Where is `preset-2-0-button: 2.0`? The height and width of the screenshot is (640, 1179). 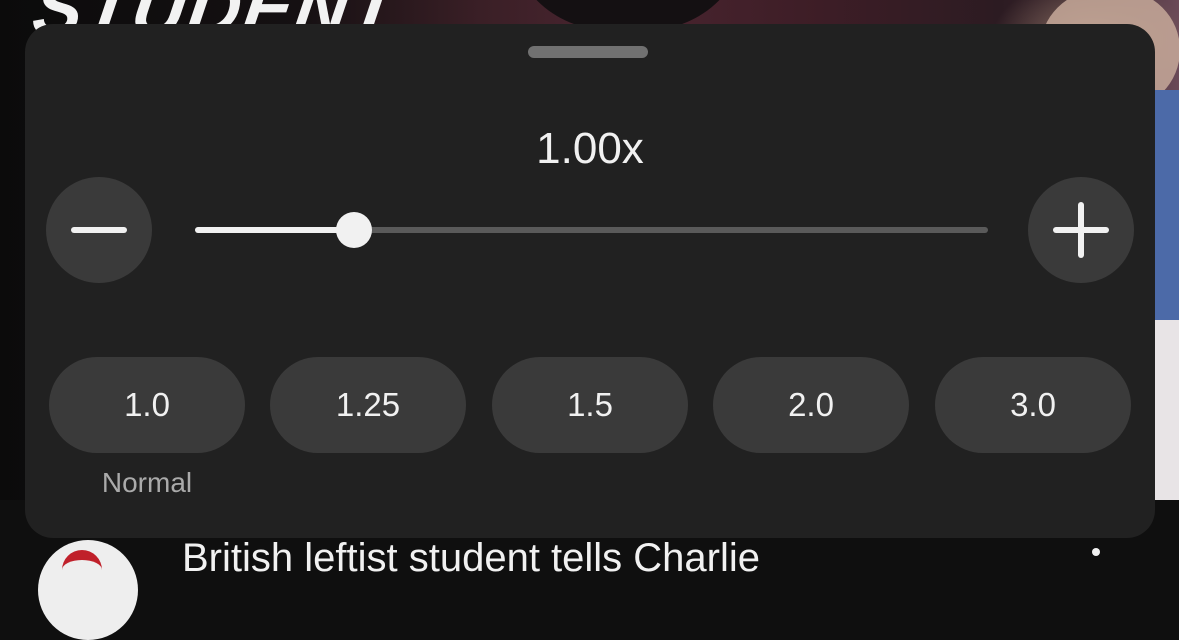
preset-2-0-button: 2.0 is located at coordinates (811, 405).